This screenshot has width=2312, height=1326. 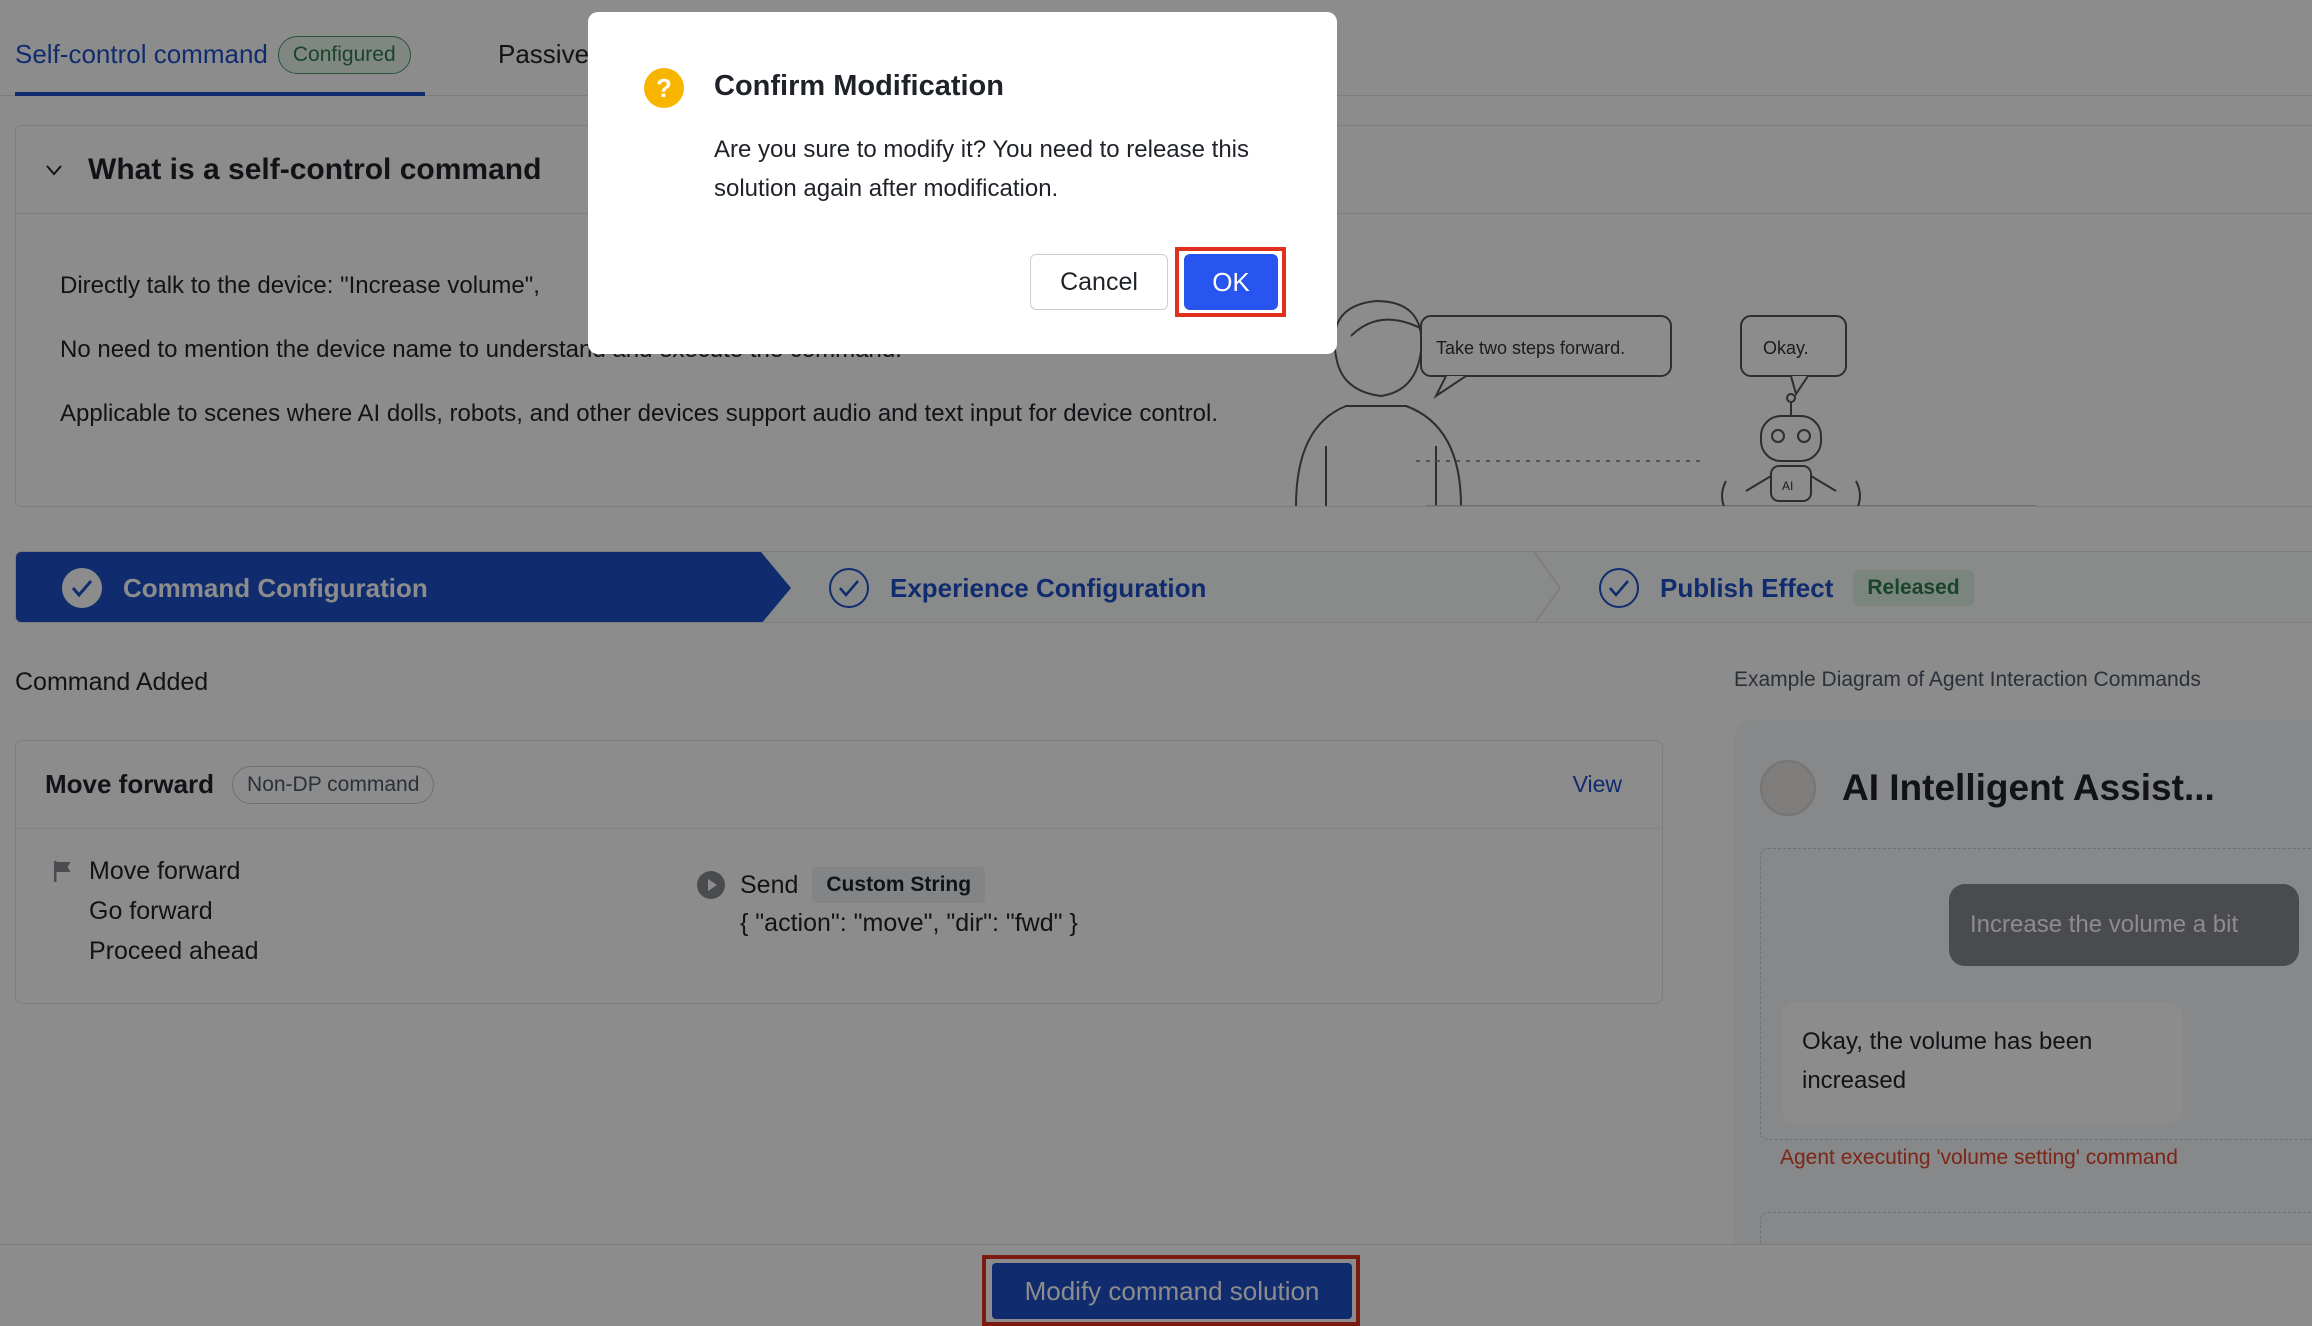 What do you see at coordinates (1099, 282) in the screenshot?
I see `cancel-button: Cancel` at bounding box center [1099, 282].